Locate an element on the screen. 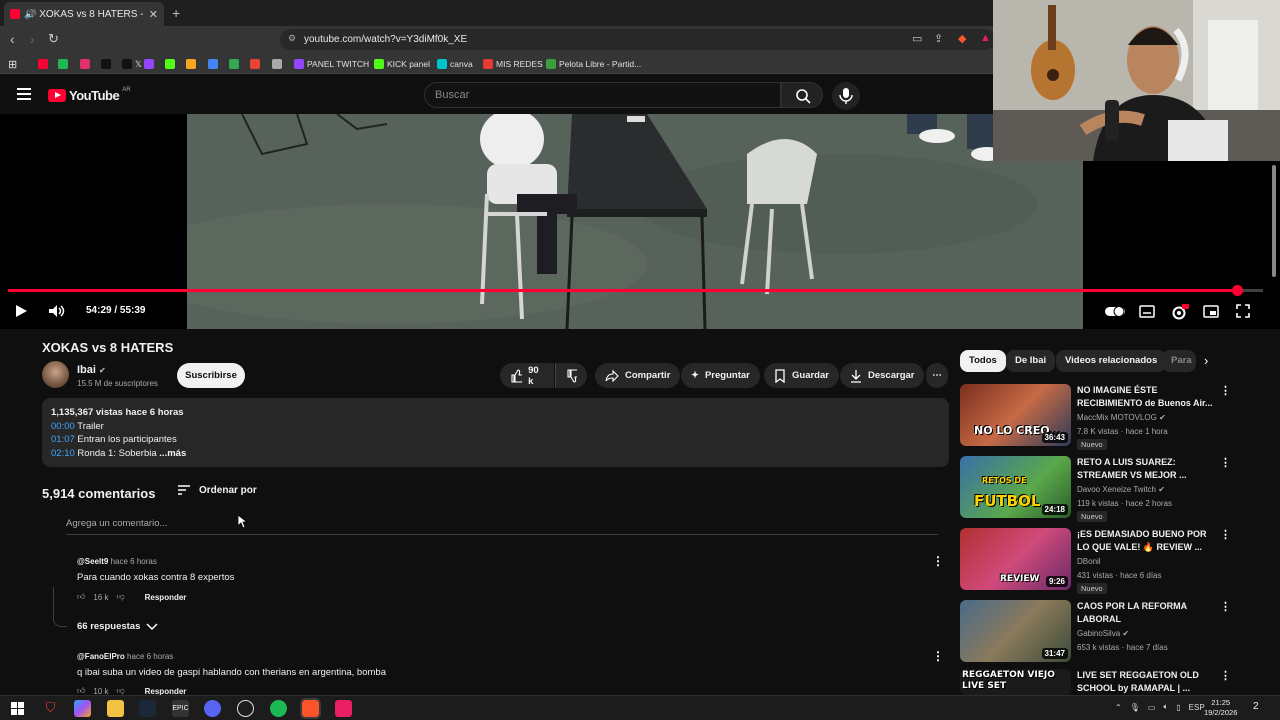  miniplayer-icon is located at coordinates (1211, 311).